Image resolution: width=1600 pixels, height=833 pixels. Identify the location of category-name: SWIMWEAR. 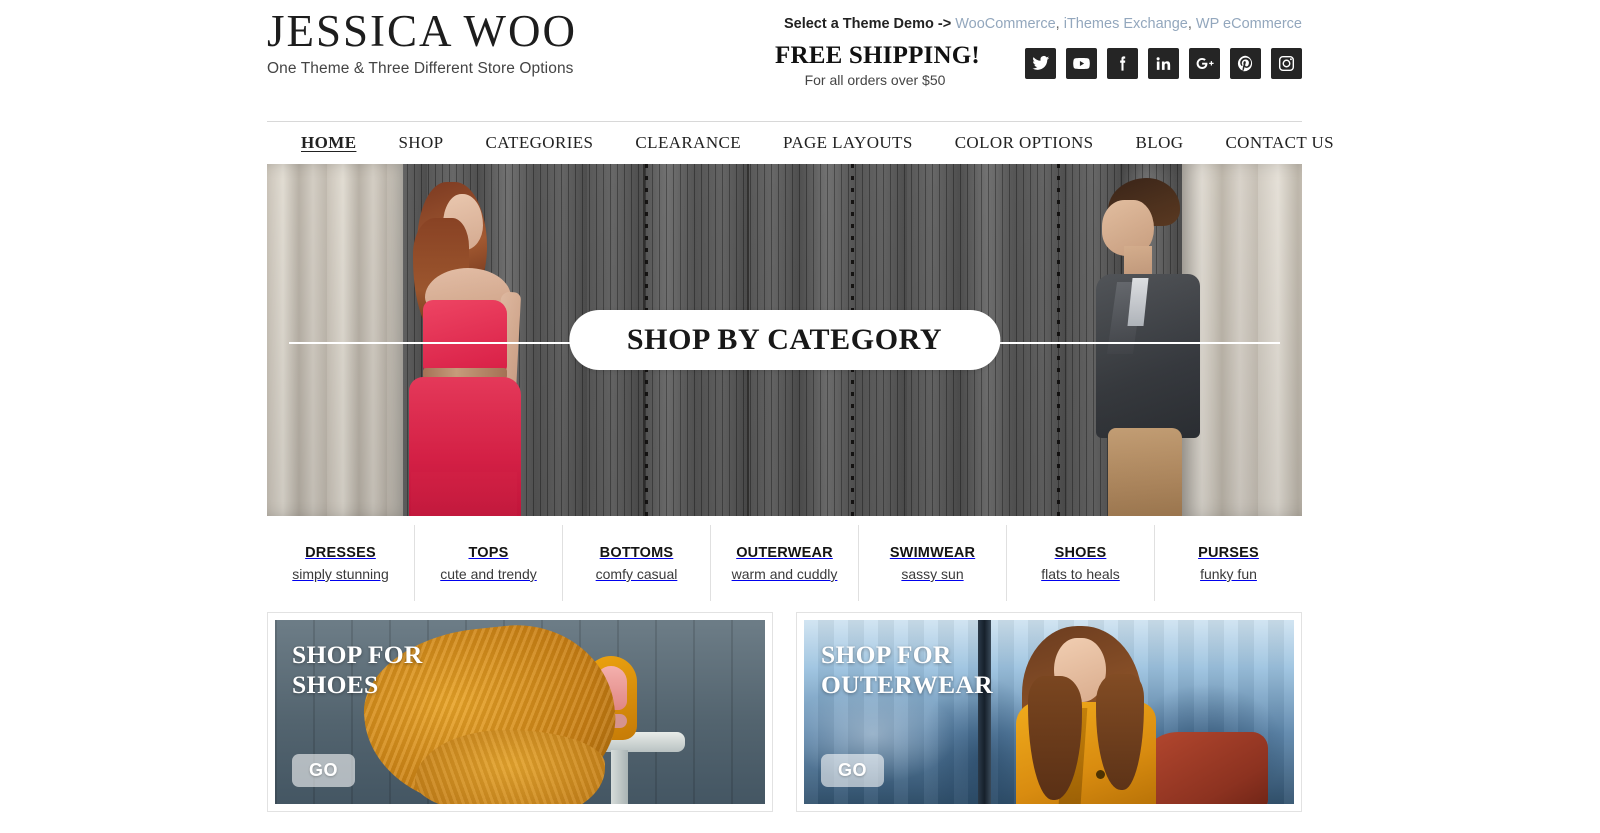
(932, 553).